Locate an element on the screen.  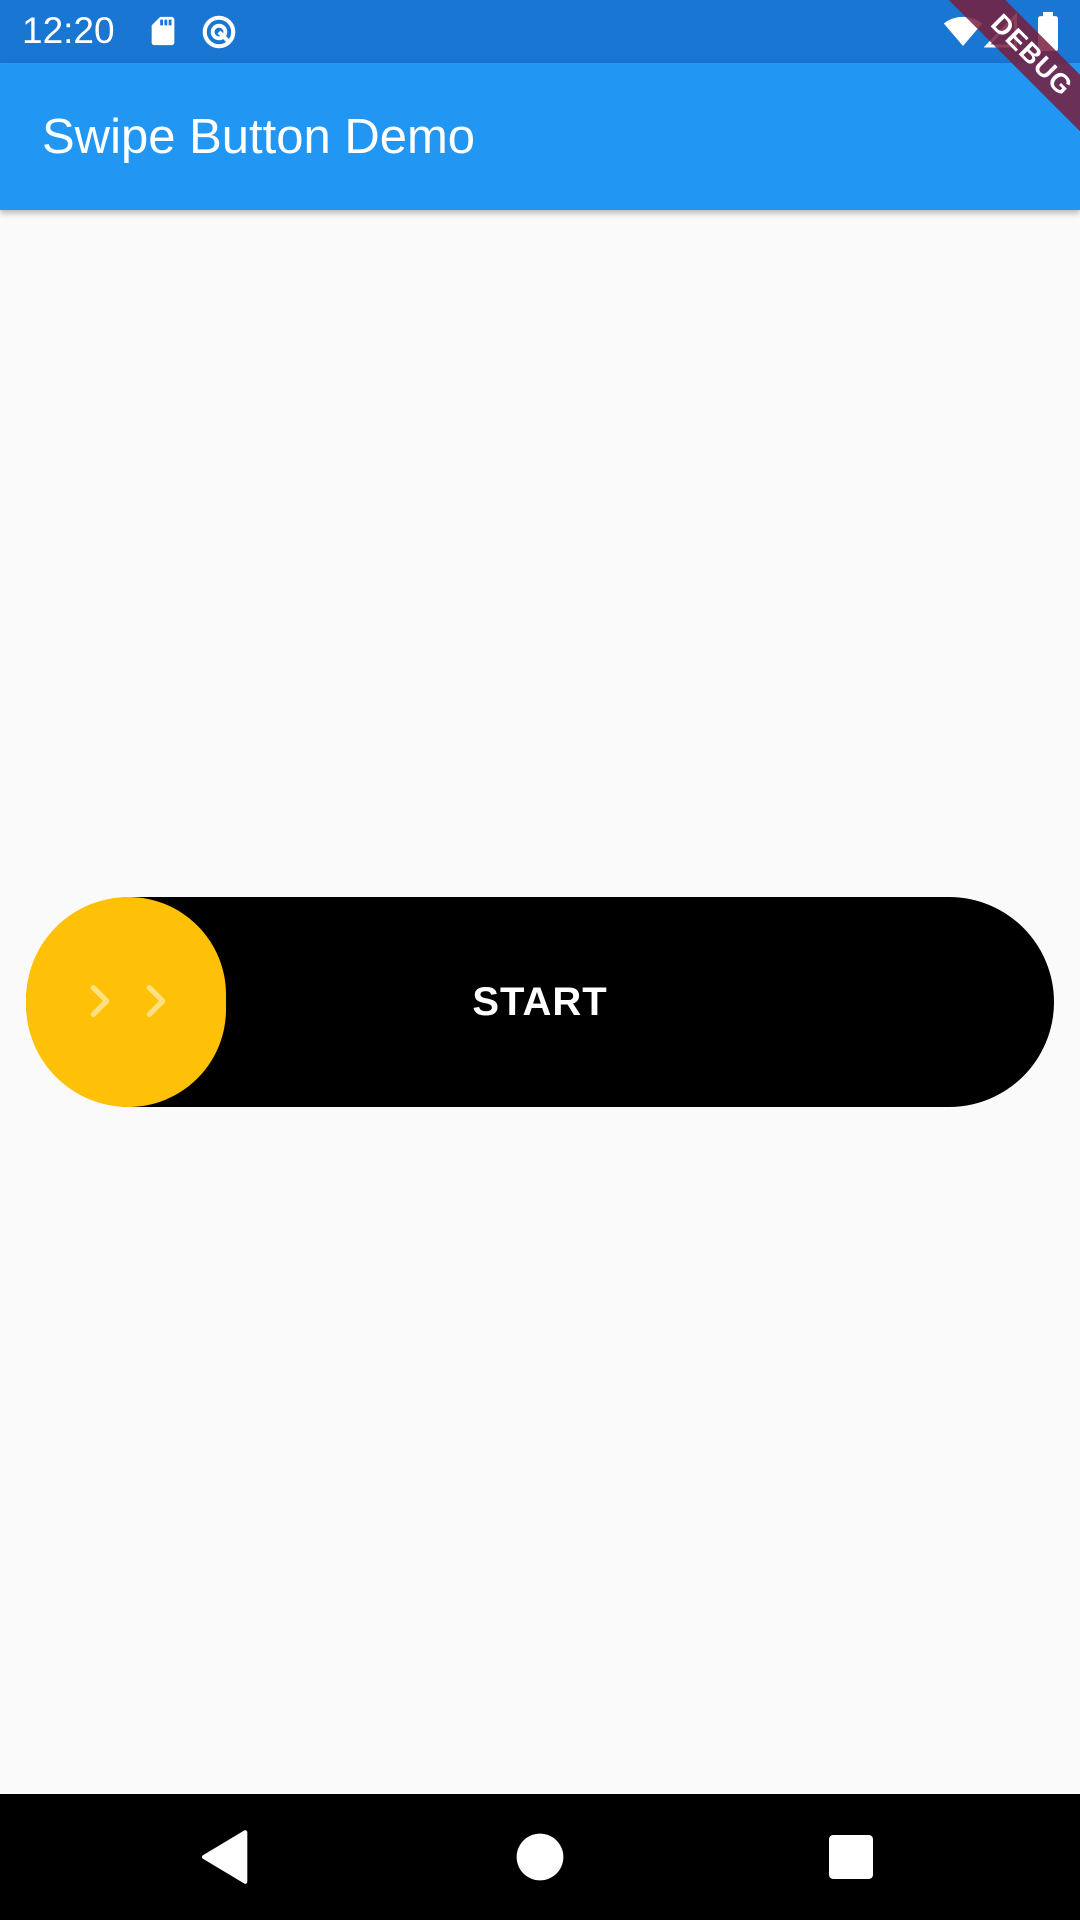
page-title: Swipe Button Demo is located at coordinates (259, 137).